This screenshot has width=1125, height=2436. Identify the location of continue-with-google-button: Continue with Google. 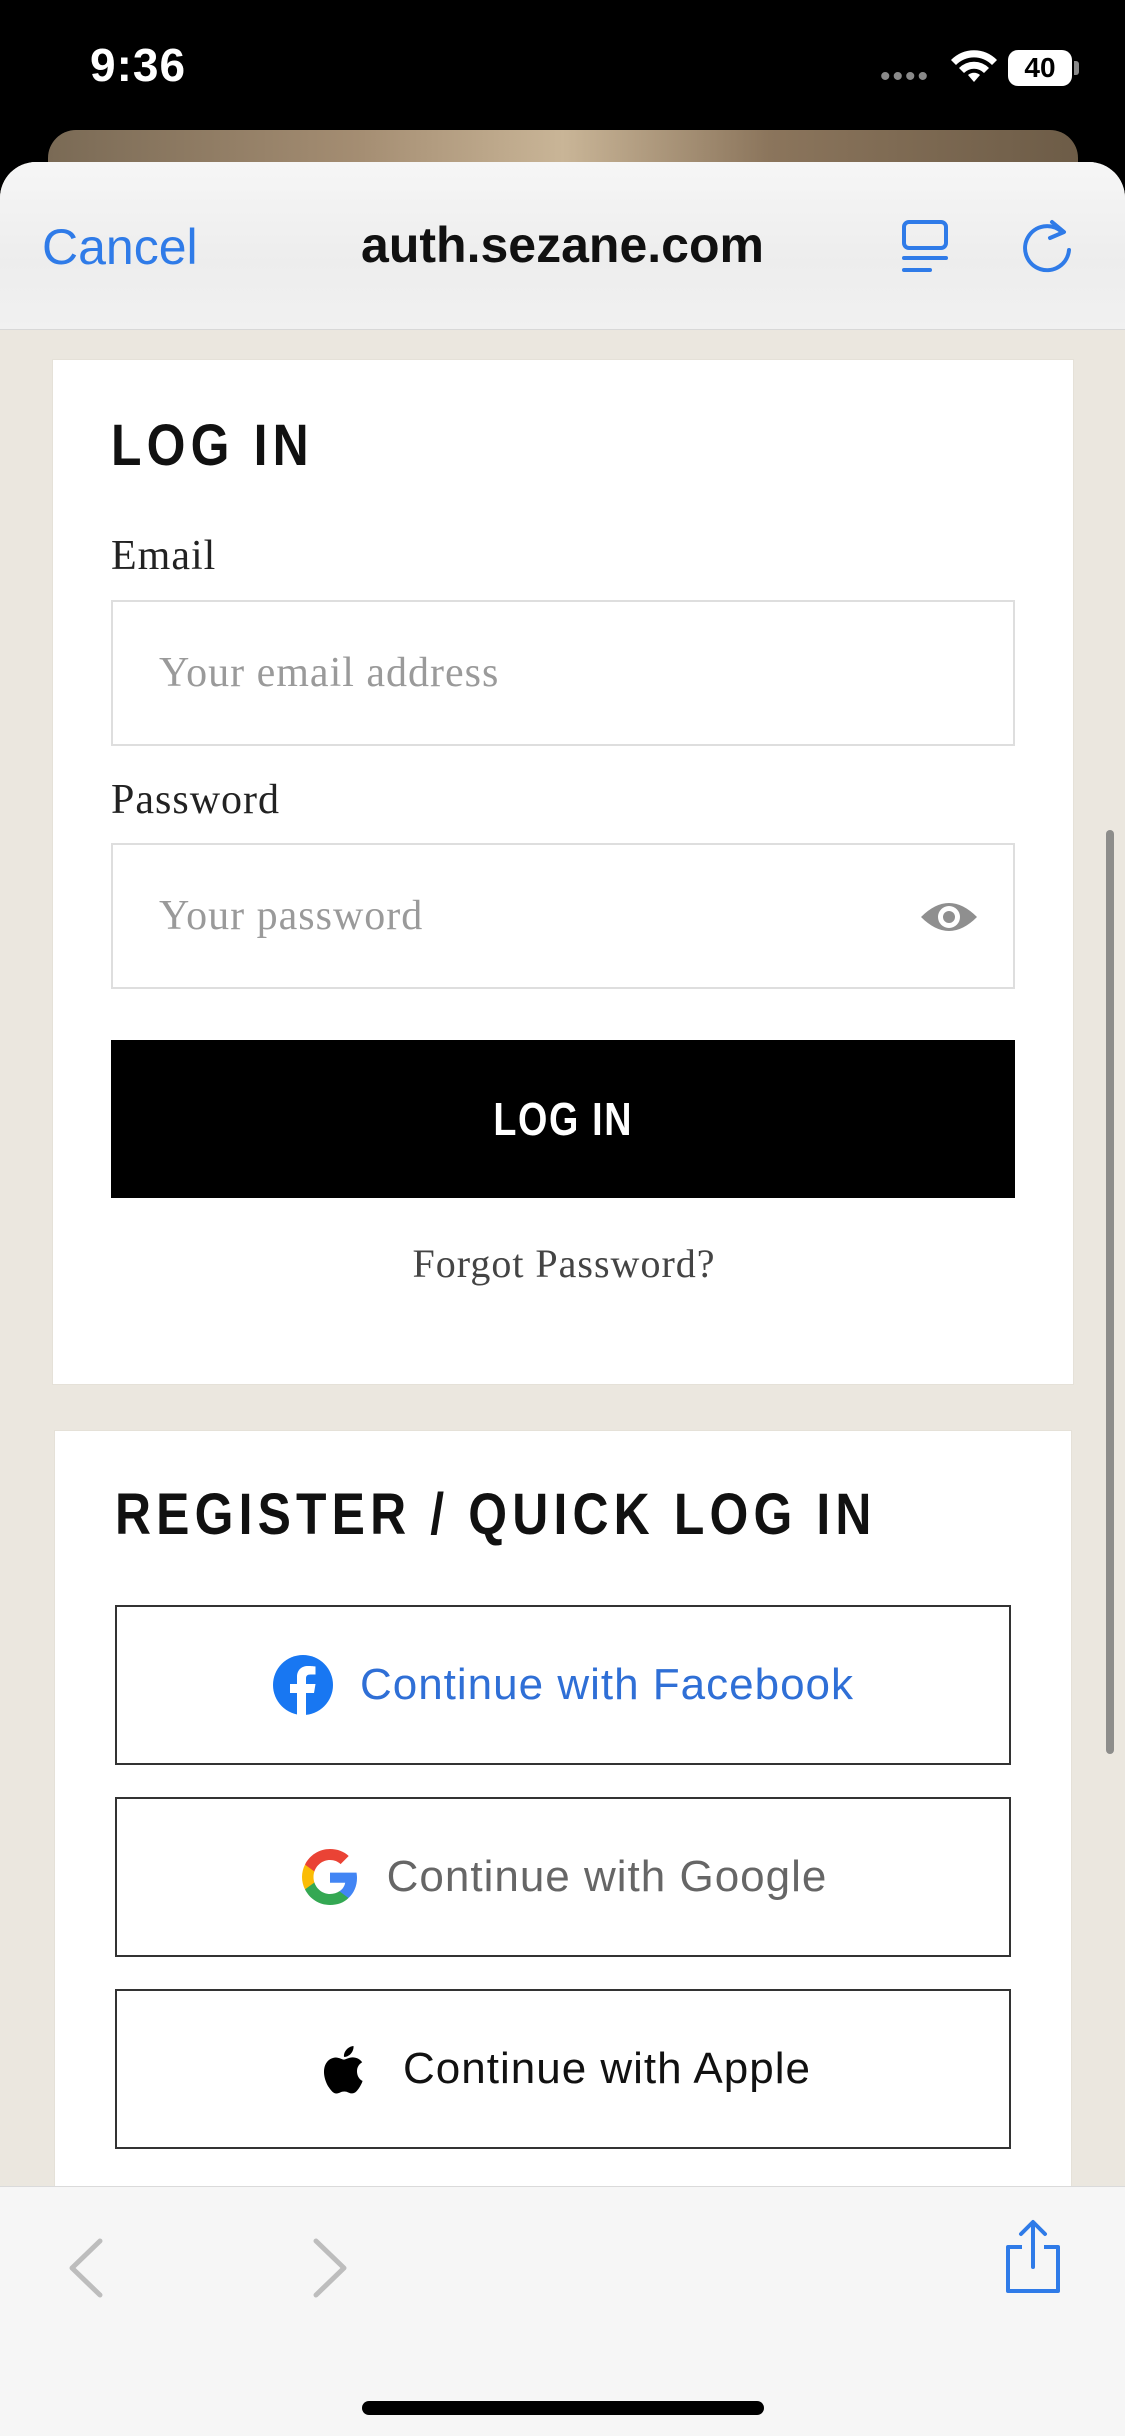
(563, 1877).